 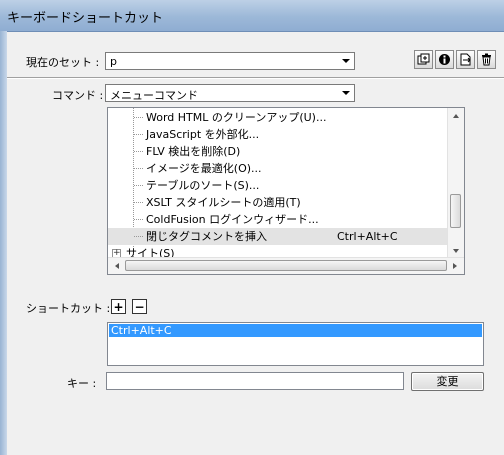 I want to click on delete-icon, so click(x=486, y=59).